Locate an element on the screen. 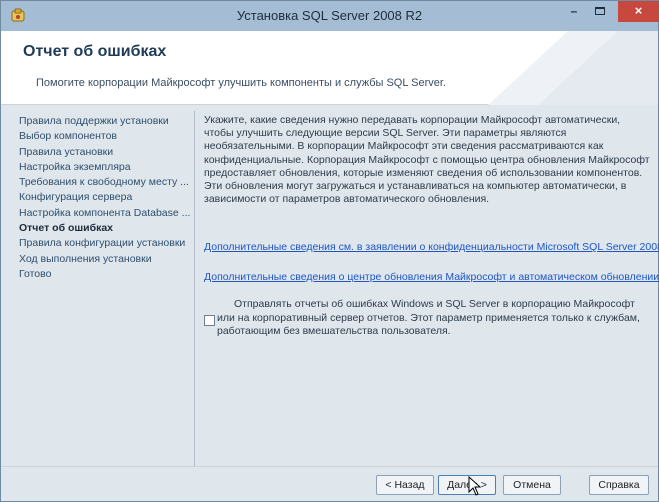 The height and width of the screenshot is (502, 659). back-button: < Назад is located at coordinates (405, 485).